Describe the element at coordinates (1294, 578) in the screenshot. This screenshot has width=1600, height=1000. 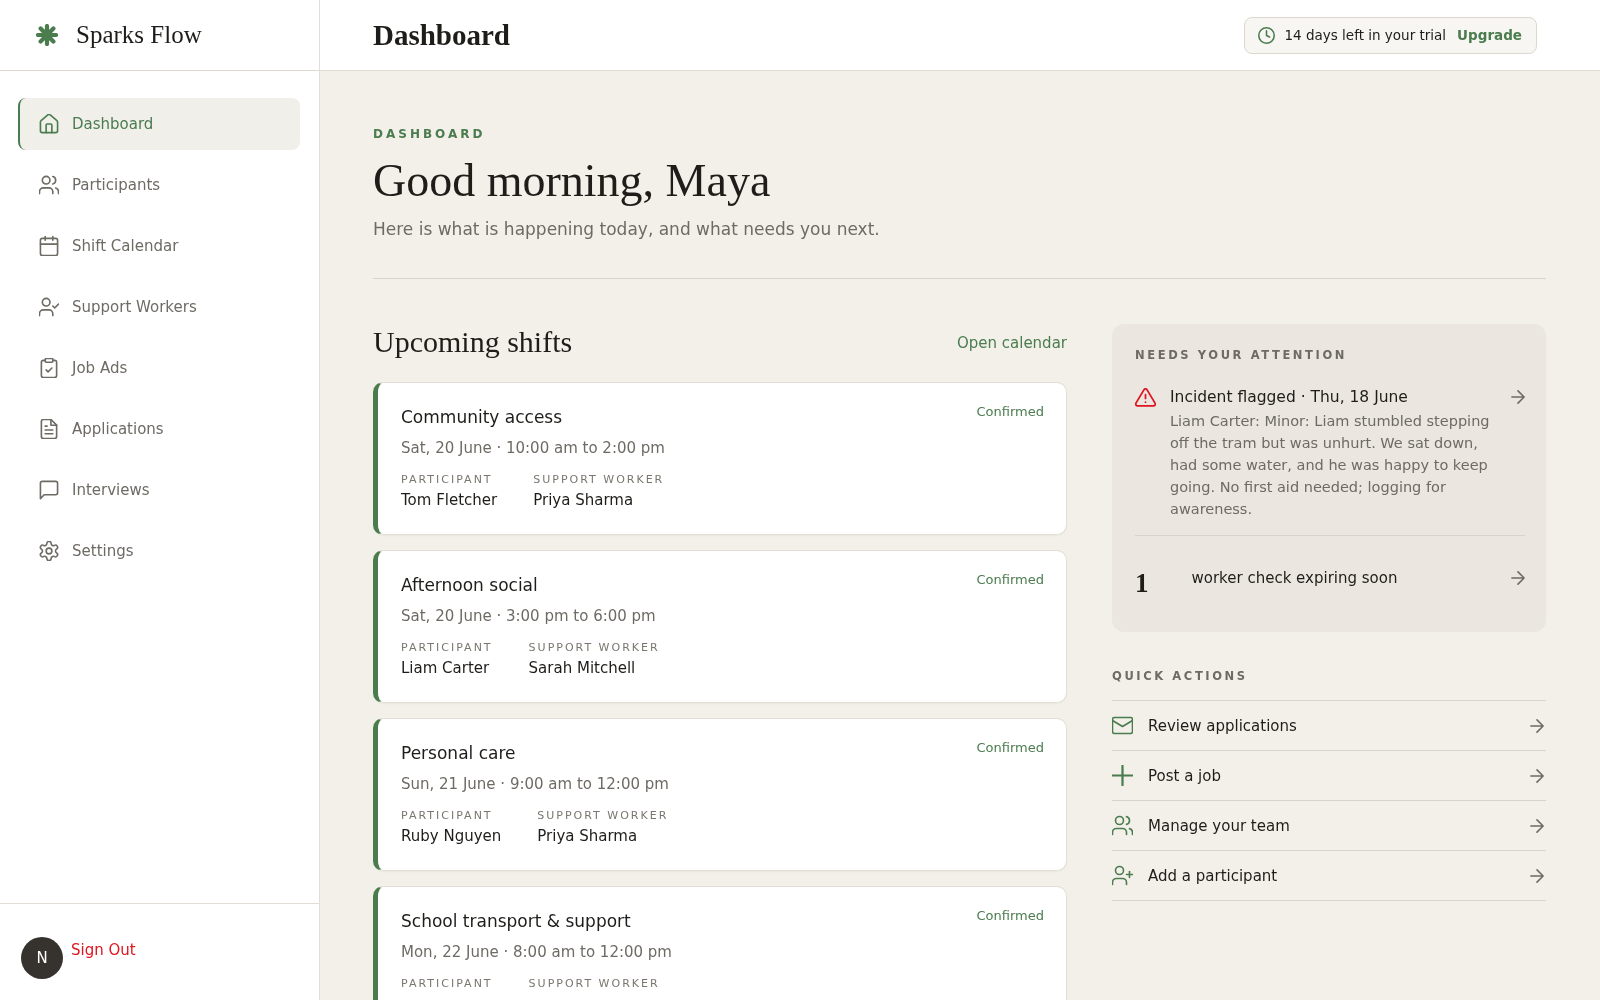
I see `expiring-checks-text: worker check expiring soon` at that location.